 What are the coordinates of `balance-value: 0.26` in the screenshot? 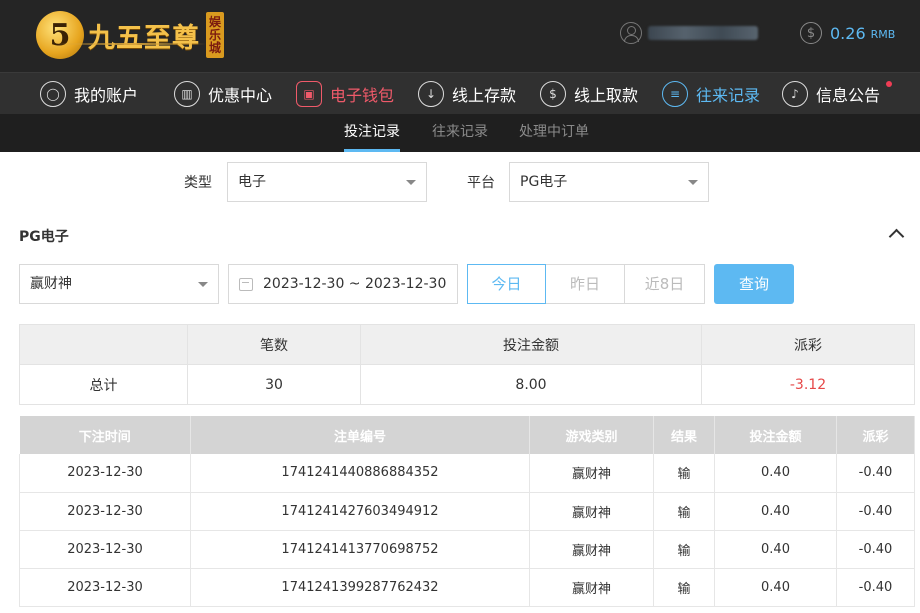 It's located at (848, 33).